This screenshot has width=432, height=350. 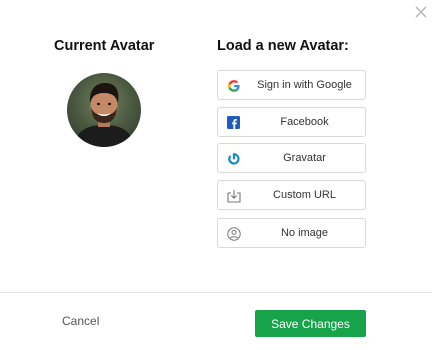 I want to click on save-changes-button: Save Changes, so click(x=310, y=323).